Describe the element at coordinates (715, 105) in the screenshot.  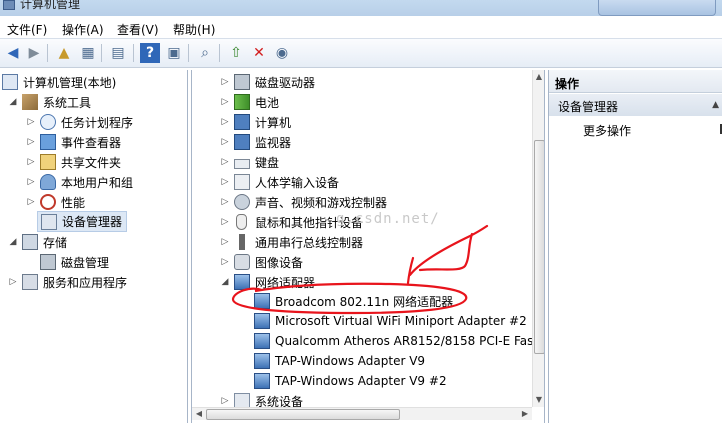
I see `collapse-caret-icon: ▲` at that location.